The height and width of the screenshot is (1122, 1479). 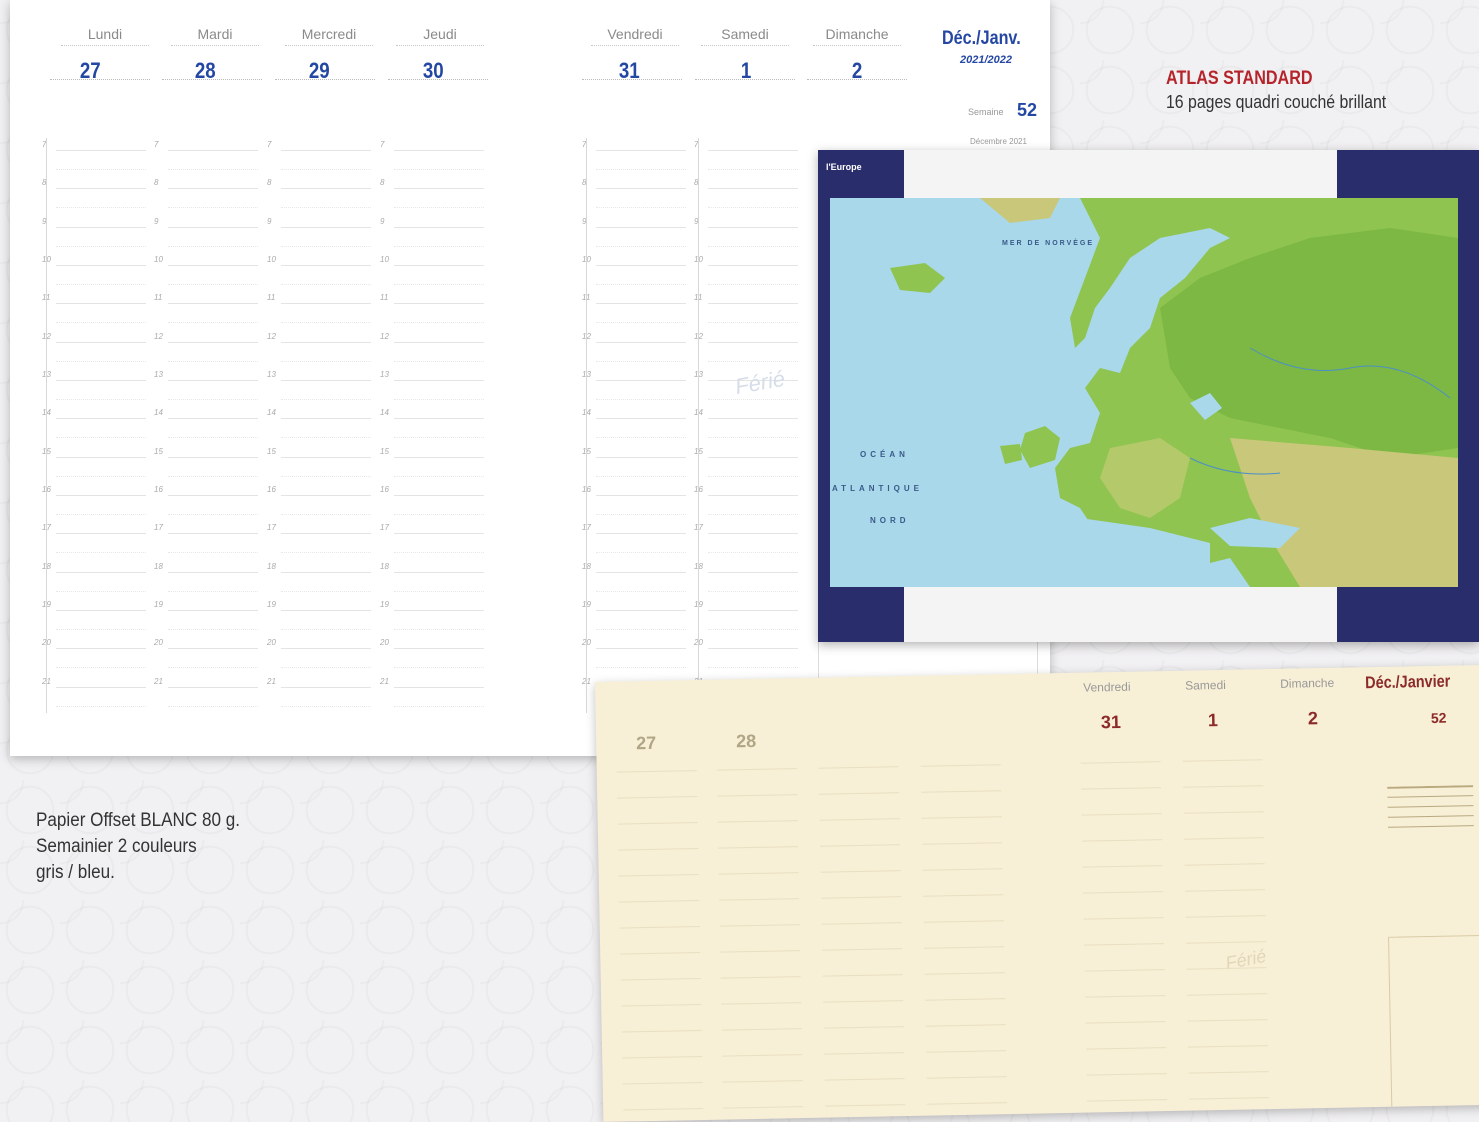 I want to click on hour-label: 8, so click(x=382, y=182).